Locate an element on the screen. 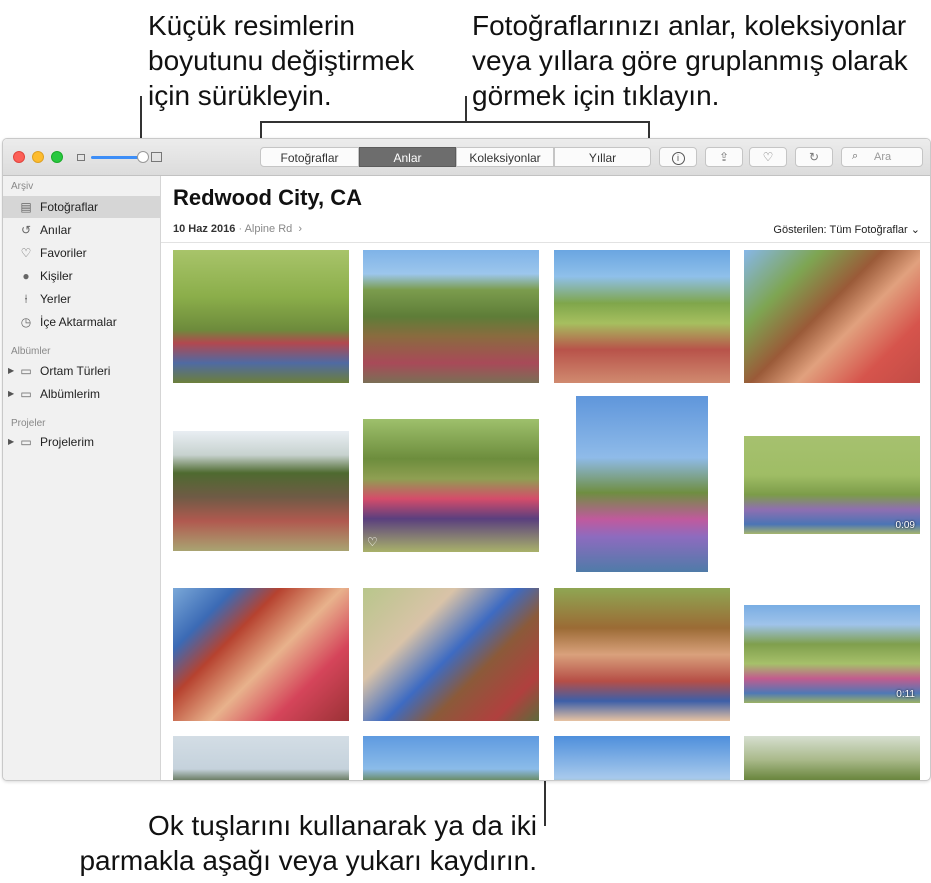 This screenshot has height=883, width=931. sidebar-item-my-albums: ▶ ▭ Albümlerim is located at coordinates (81, 394).